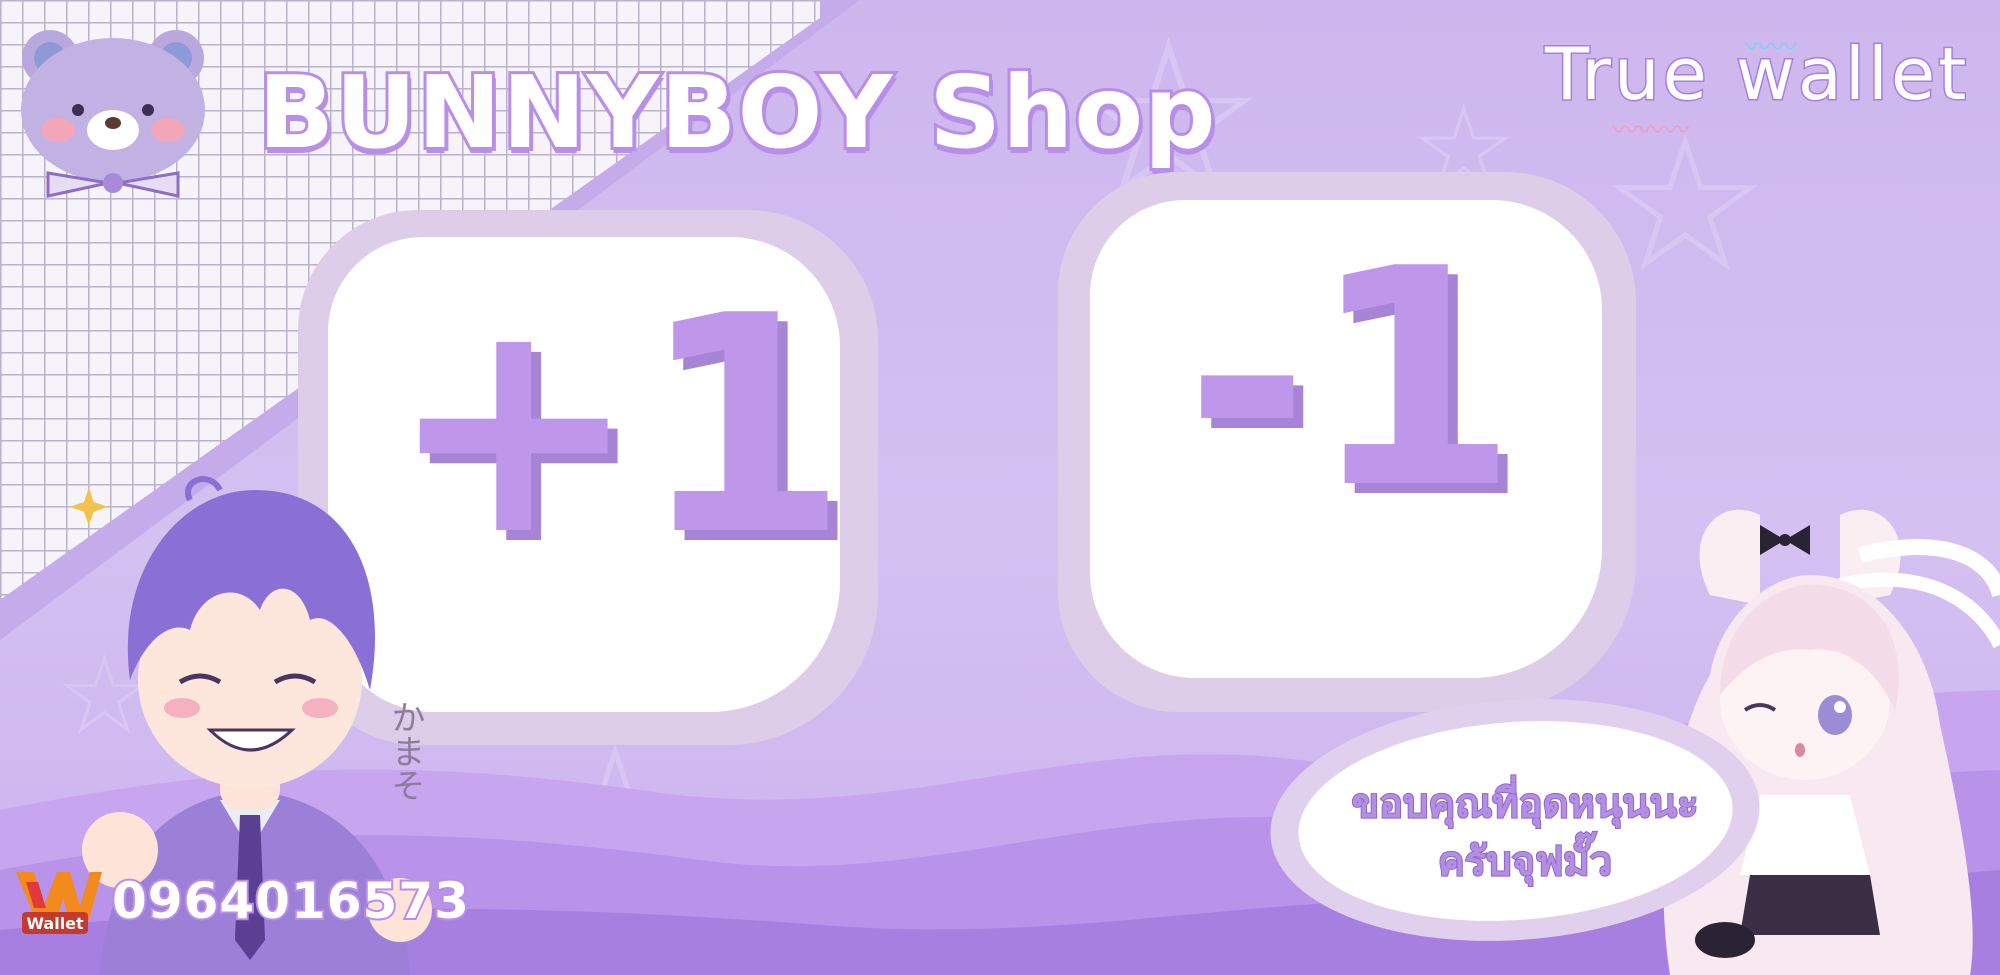 The image size is (2000, 975). Describe the element at coordinates (55, 923) in the screenshot. I see `wallet-logo-text: Wallet` at that location.